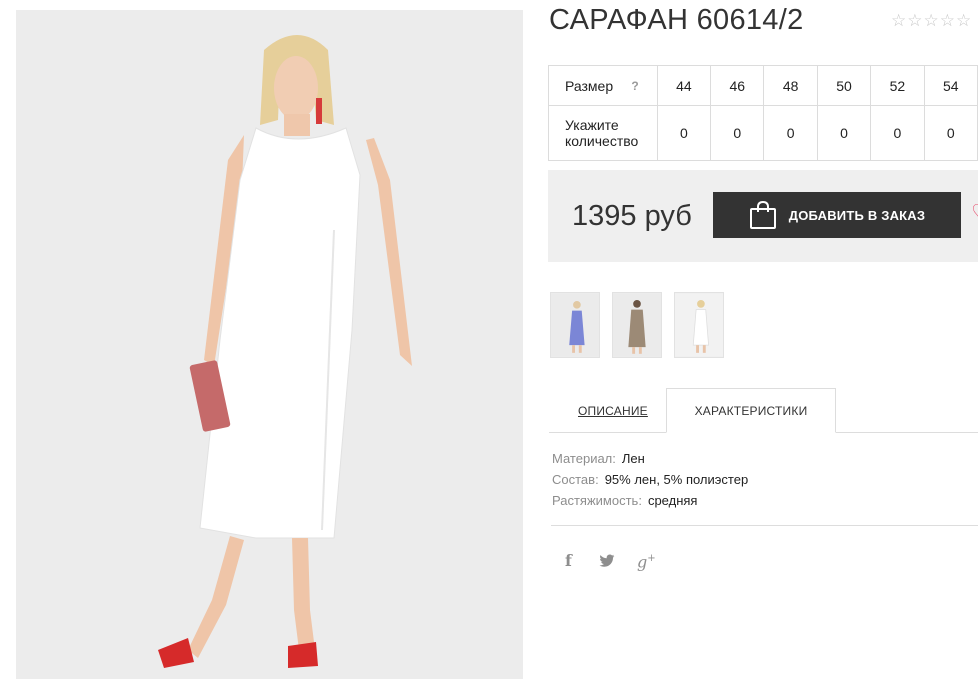 This screenshot has width=978, height=679. What do you see at coordinates (897, 85) in the screenshot?
I see `size-cell: 52` at bounding box center [897, 85].